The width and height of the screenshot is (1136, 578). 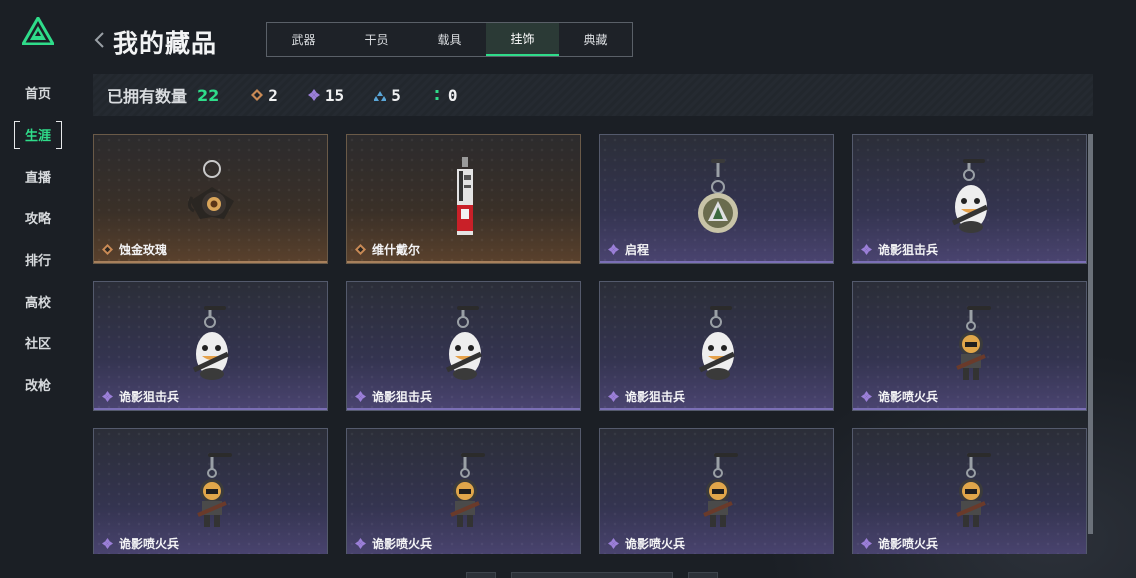 What do you see at coordinates (208, 95) in the screenshot?
I see `owned-count-total: 22` at bounding box center [208, 95].